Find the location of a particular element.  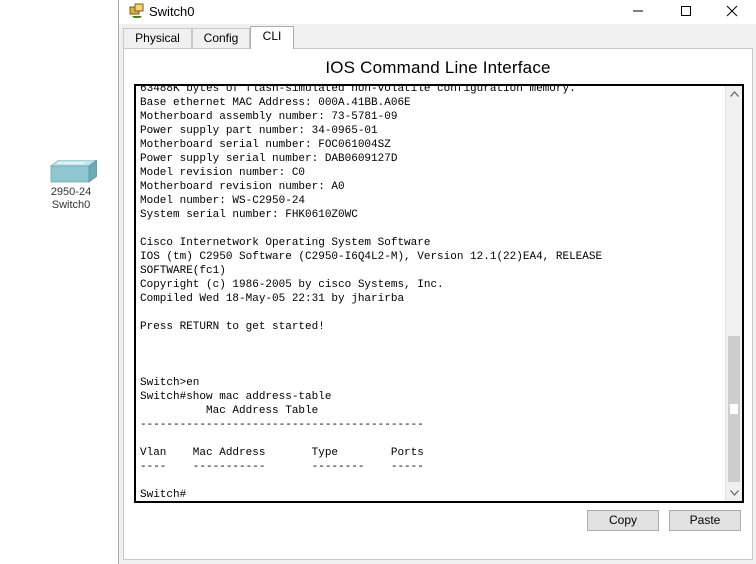

scroll-up-button is located at coordinates (734, 94).